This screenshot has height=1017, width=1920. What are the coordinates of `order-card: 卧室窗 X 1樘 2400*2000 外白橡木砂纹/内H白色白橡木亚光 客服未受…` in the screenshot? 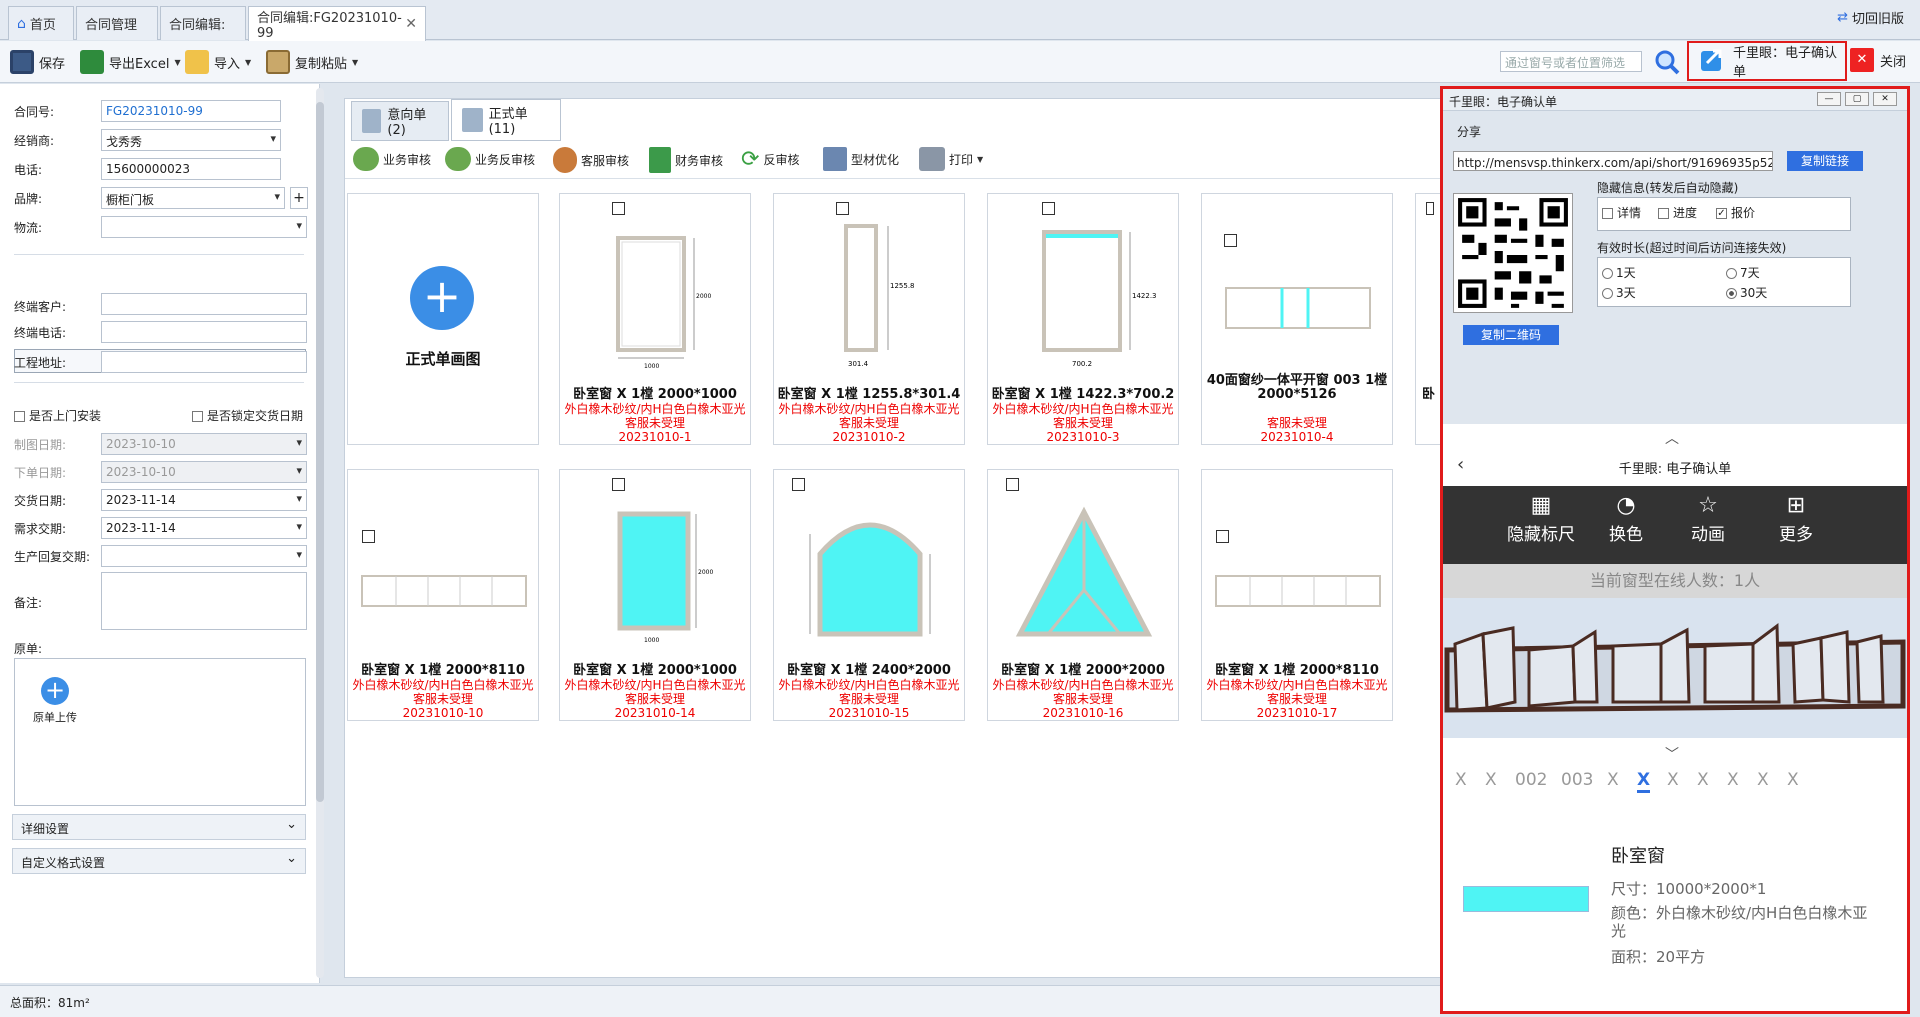 It's located at (869, 595).